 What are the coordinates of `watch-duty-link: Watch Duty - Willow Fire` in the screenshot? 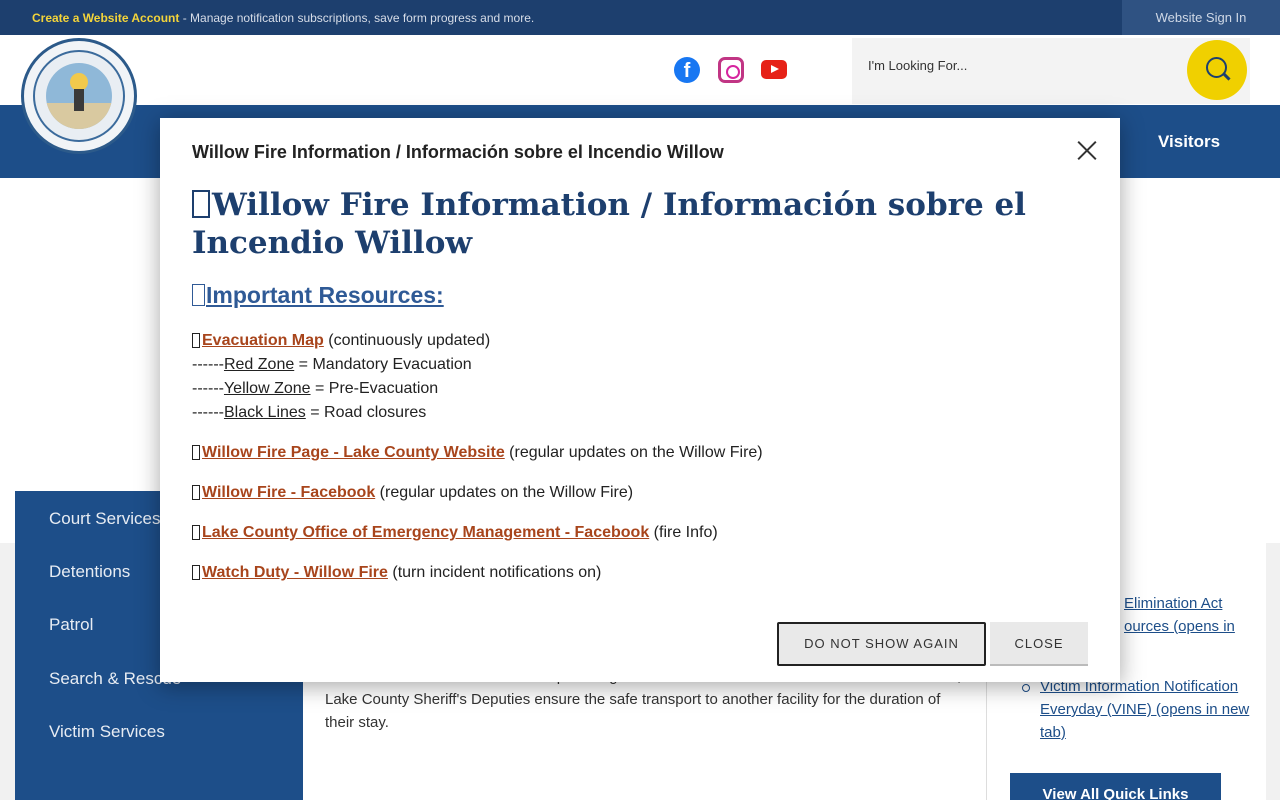 It's located at (295, 572).